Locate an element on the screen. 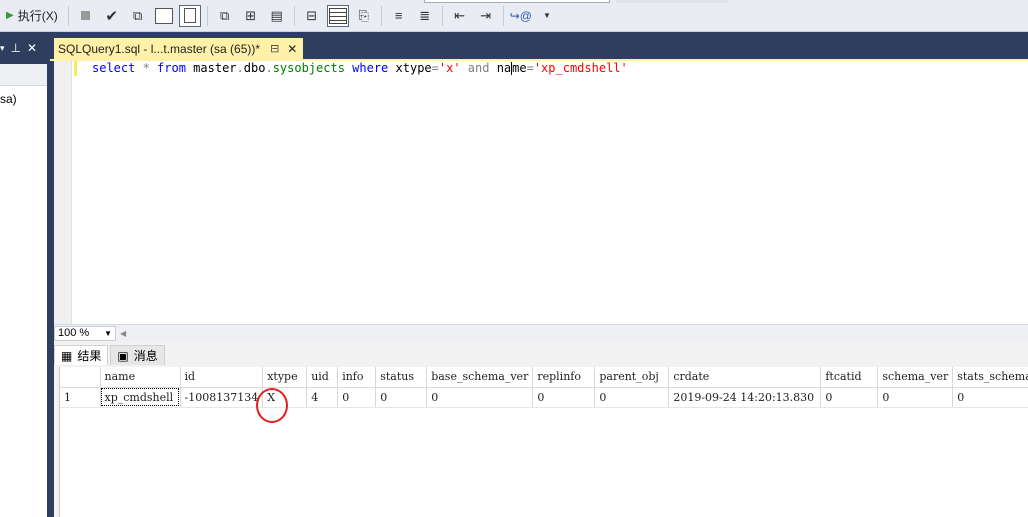 The image size is (1028, 517). chevron-down-icon: ▼ is located at coordinates (108, 333).